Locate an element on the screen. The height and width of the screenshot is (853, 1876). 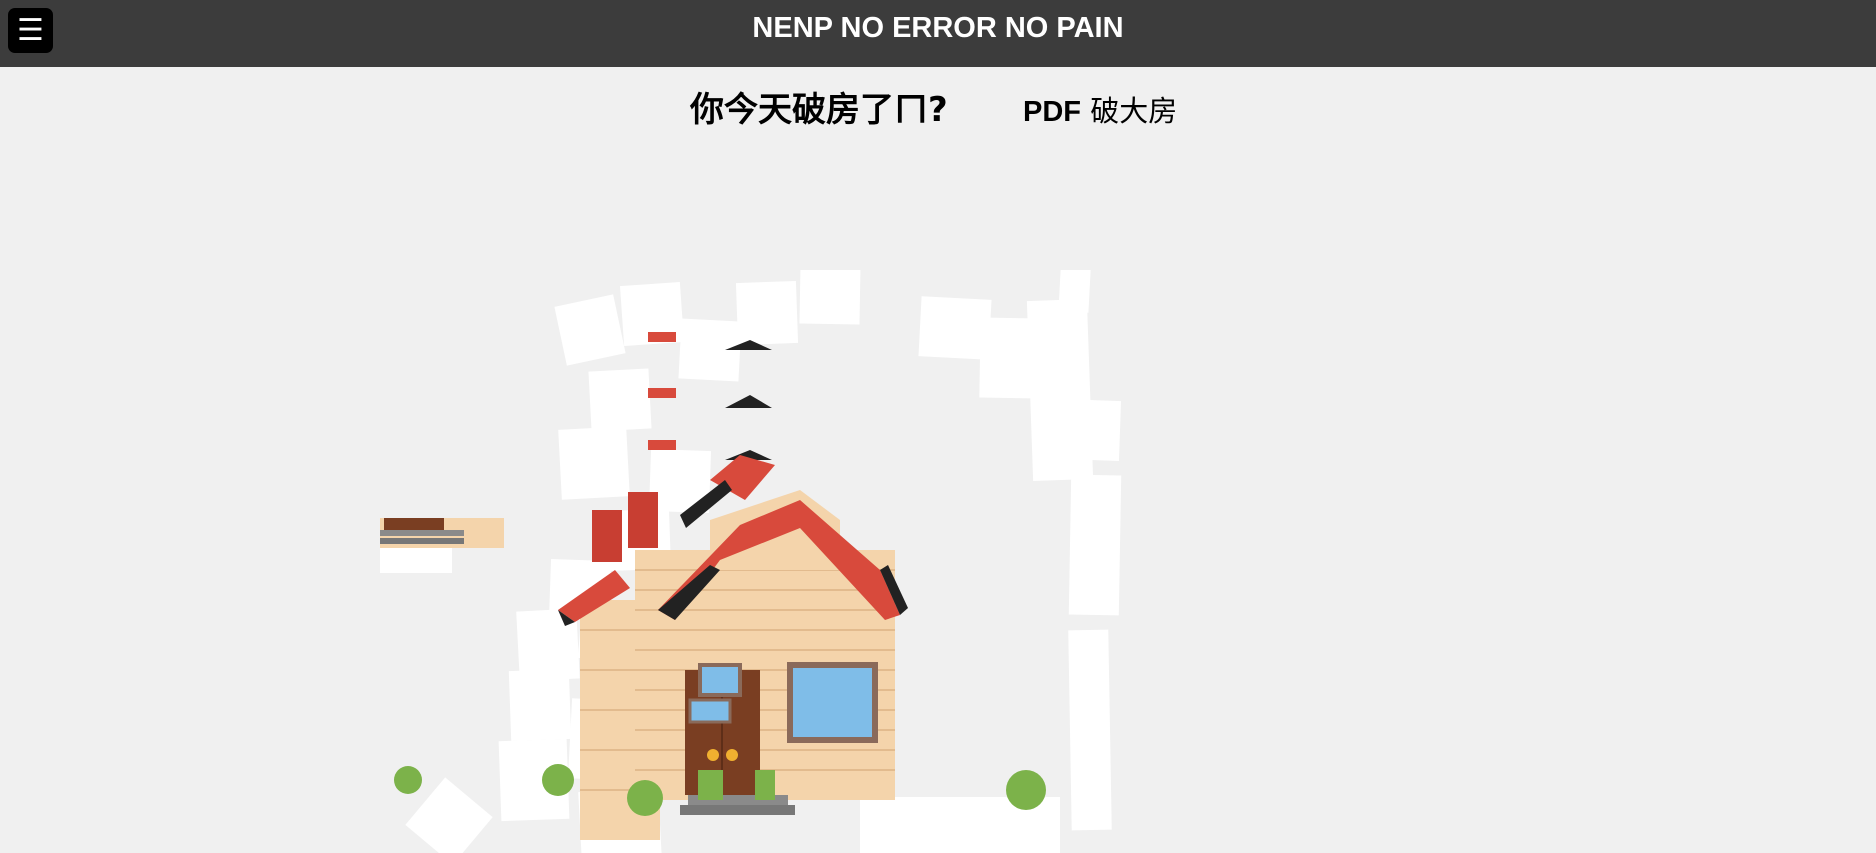
page-question: 你今天破房了ㄇ? is located at coordinates (819, 110).